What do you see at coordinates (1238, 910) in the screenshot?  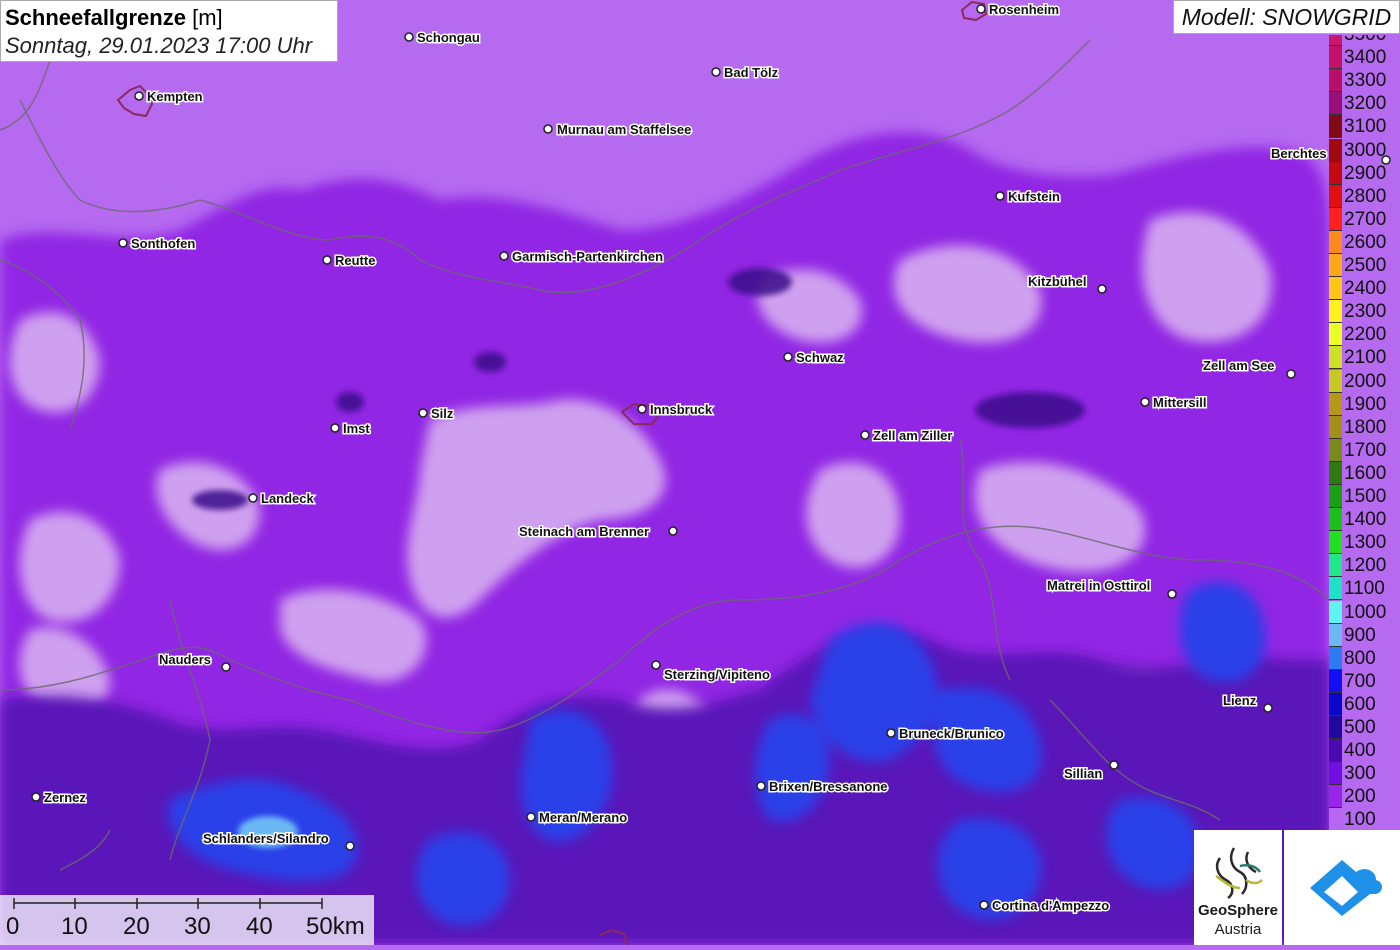 I see `geosphere-name: GeoSphere` at bounding box center [1238, 910].